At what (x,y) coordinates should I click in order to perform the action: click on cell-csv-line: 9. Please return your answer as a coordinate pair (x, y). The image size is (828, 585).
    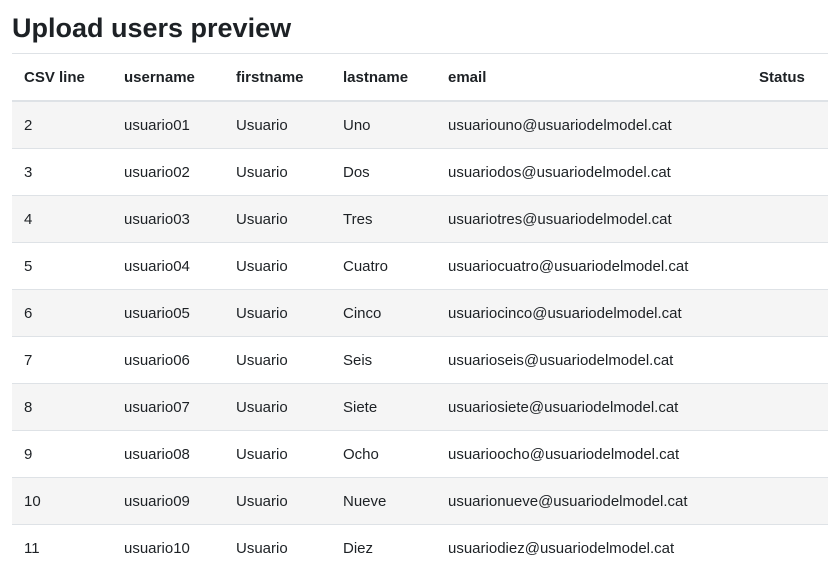
    Looking at the image, I should click on (62, 454).